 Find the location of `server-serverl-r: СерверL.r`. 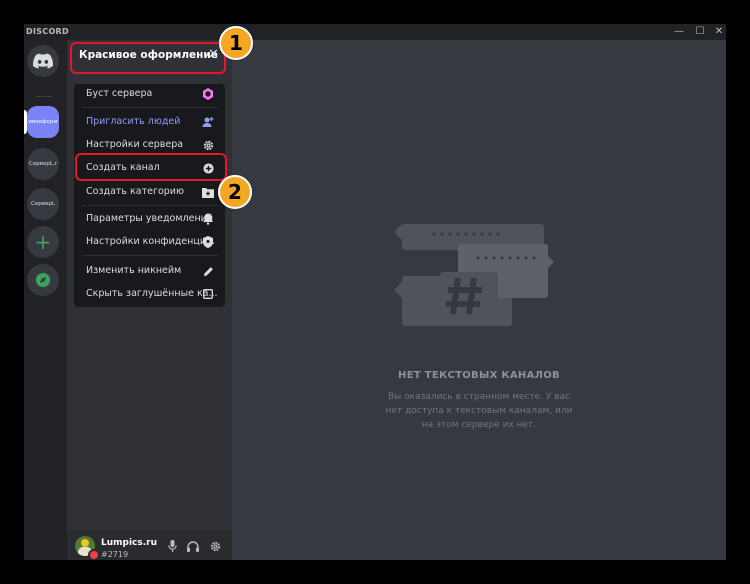

server-serverl-r: СерверL.r is located at coordinates (43, 164).